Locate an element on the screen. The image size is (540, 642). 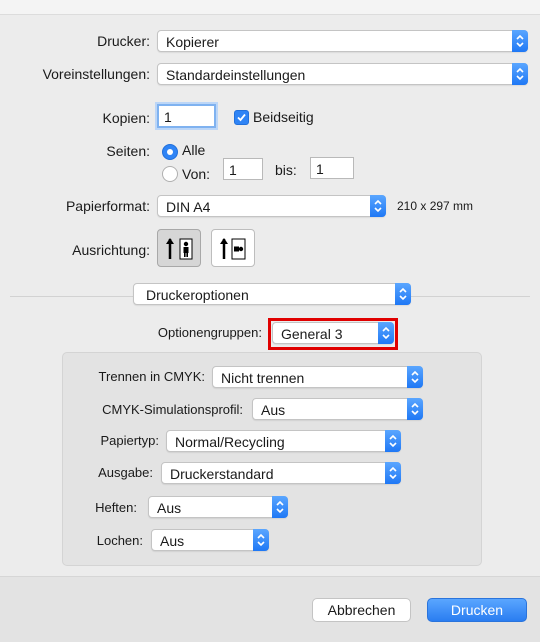
pages-range-radio is located at coordinates (170, 174).